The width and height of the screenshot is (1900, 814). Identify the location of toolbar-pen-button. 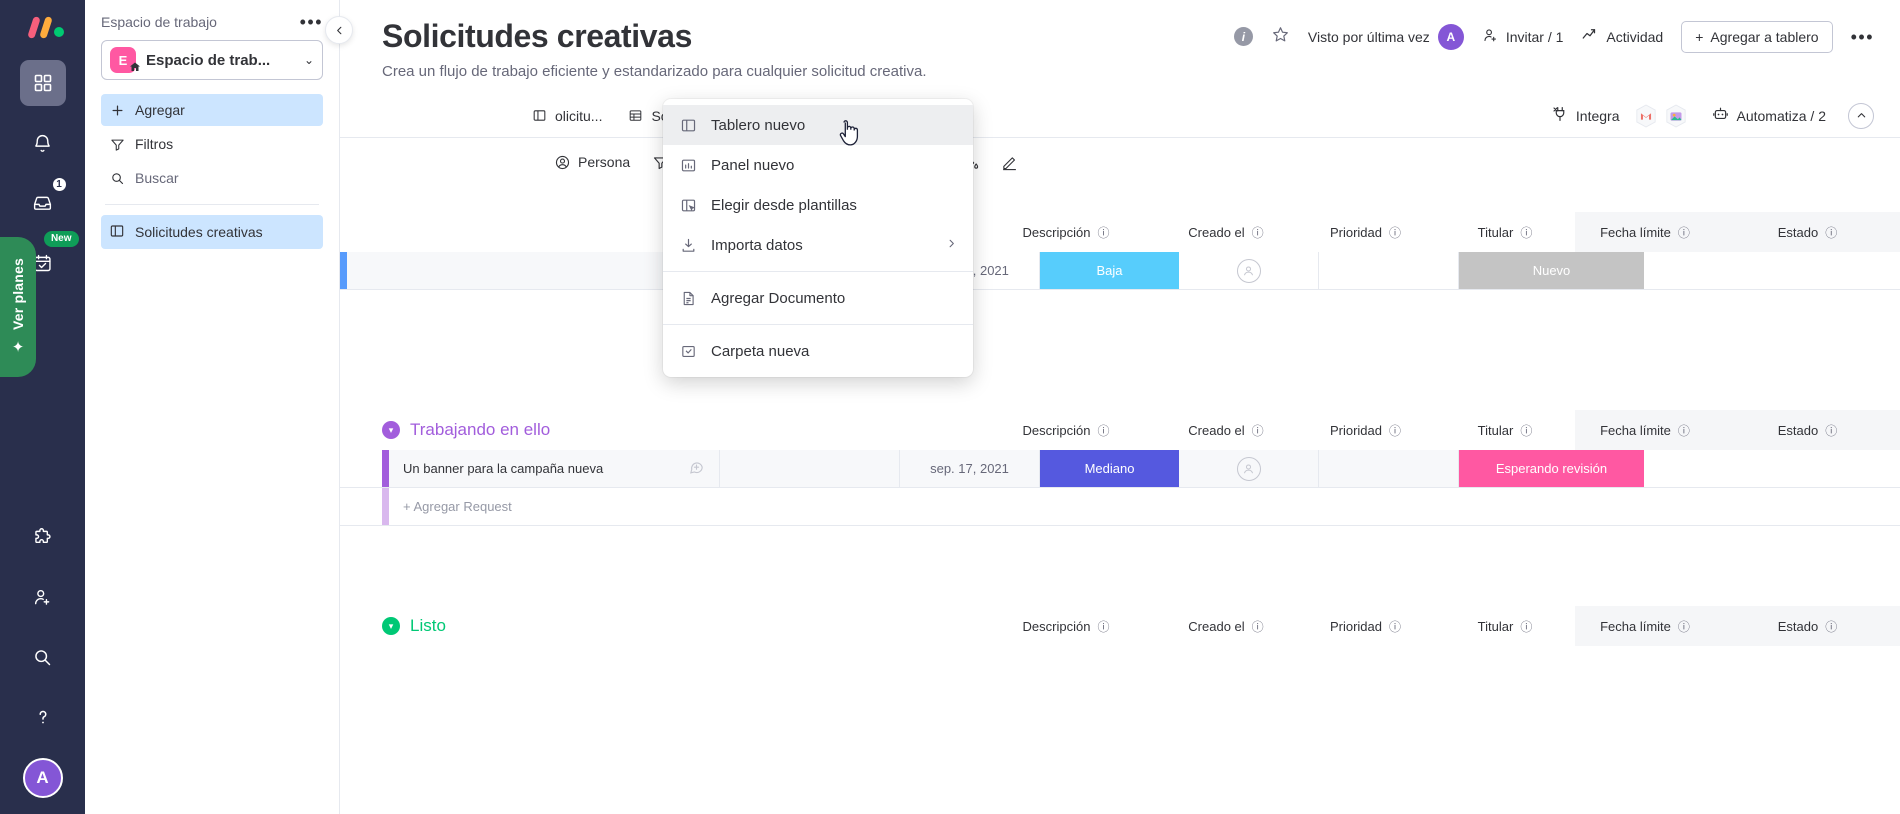
(1009, 162).